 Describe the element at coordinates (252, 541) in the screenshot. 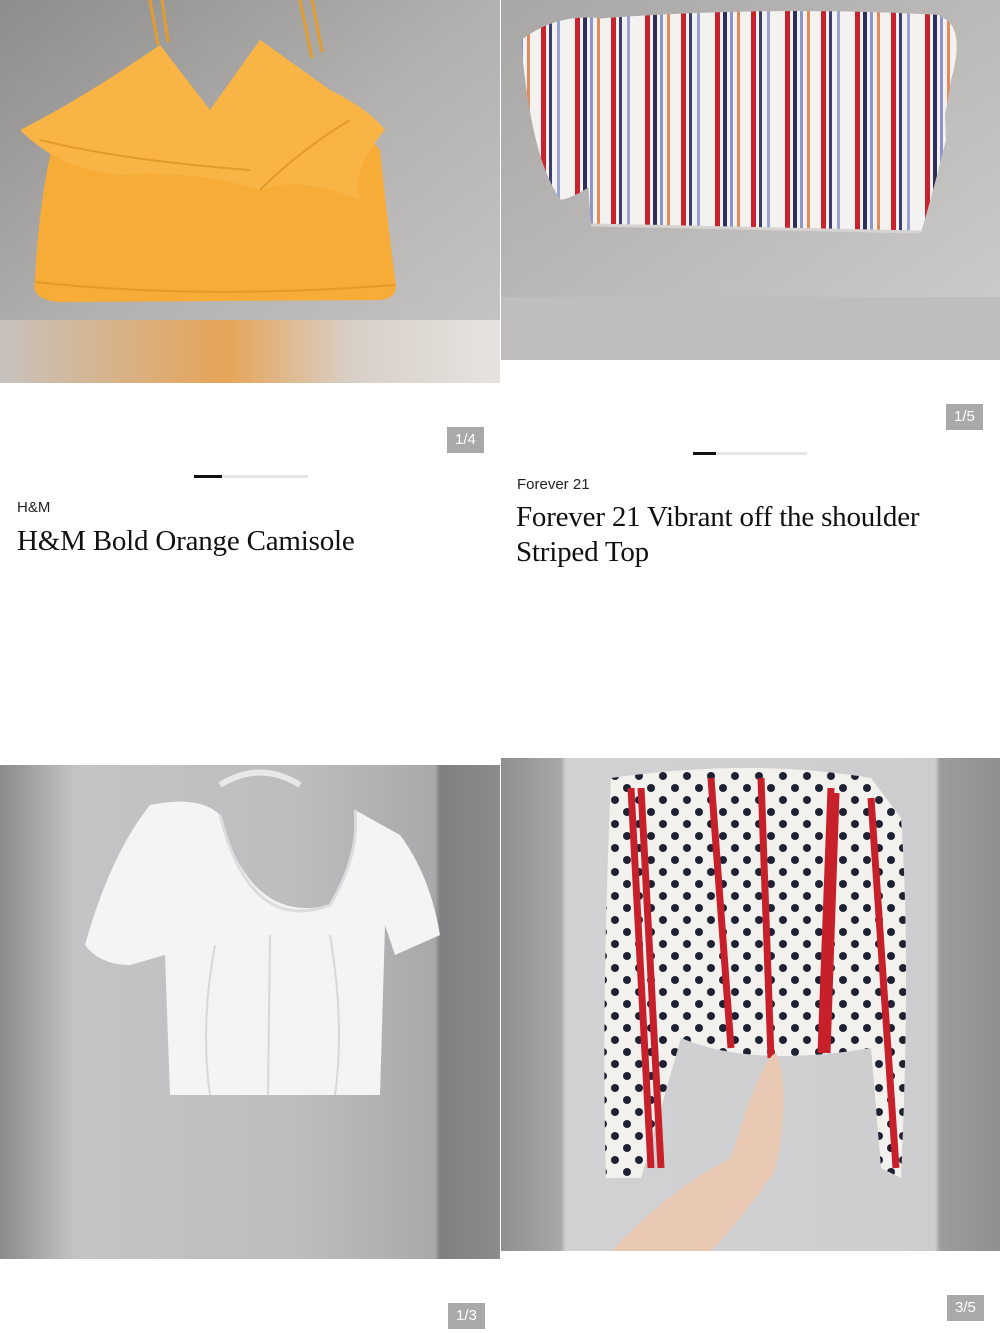

I see `listing-title: H&M Bold Orange Camisole` at that location.